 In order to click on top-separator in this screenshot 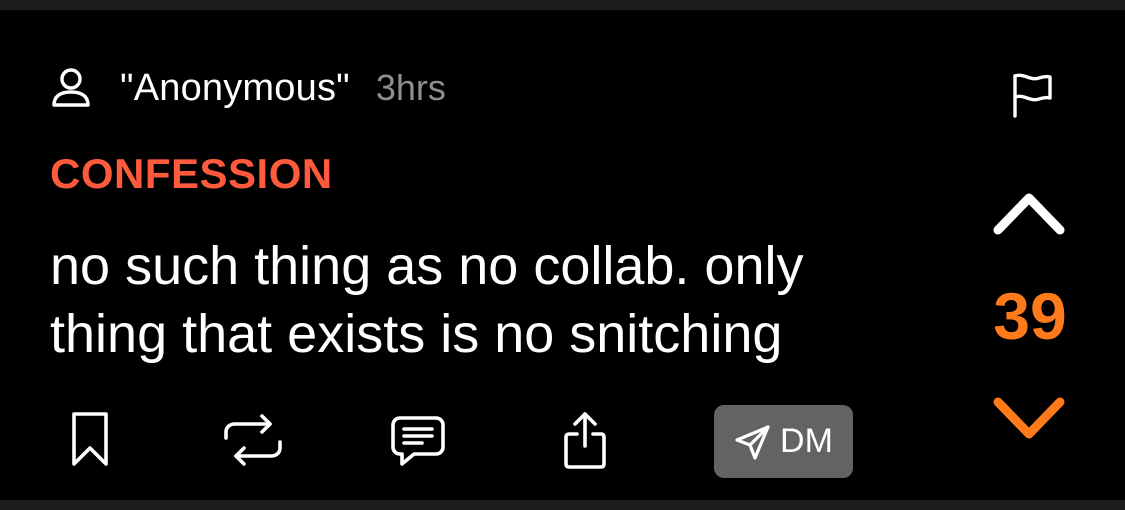, I will do `click(562, 5)`.